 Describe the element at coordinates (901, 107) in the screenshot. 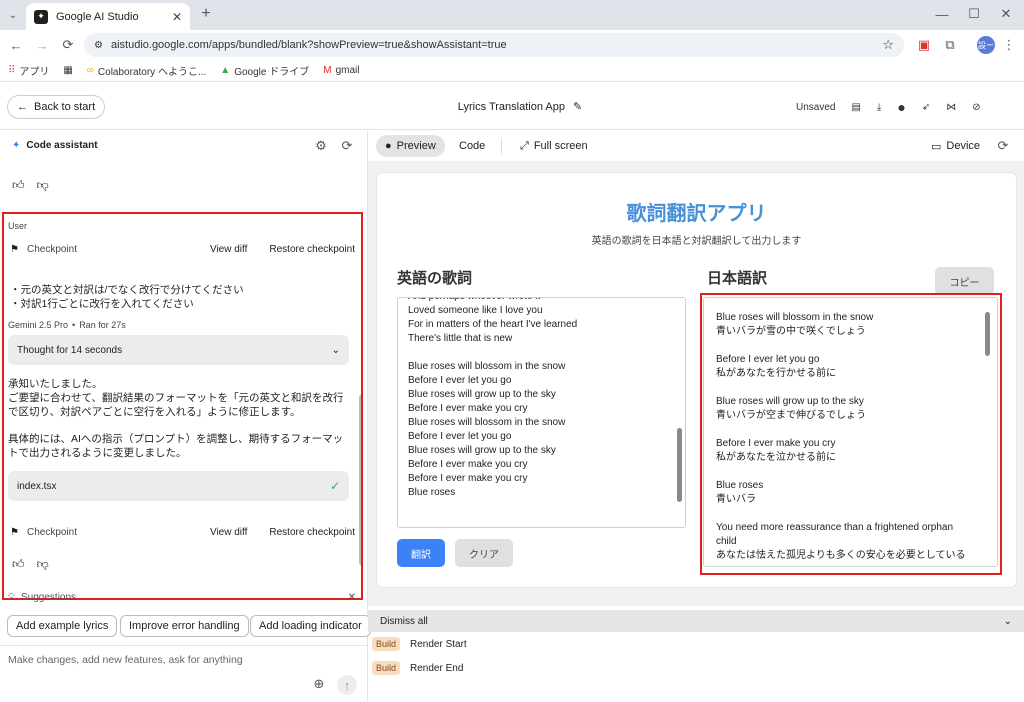

I see `github-icon: ●` at that location.